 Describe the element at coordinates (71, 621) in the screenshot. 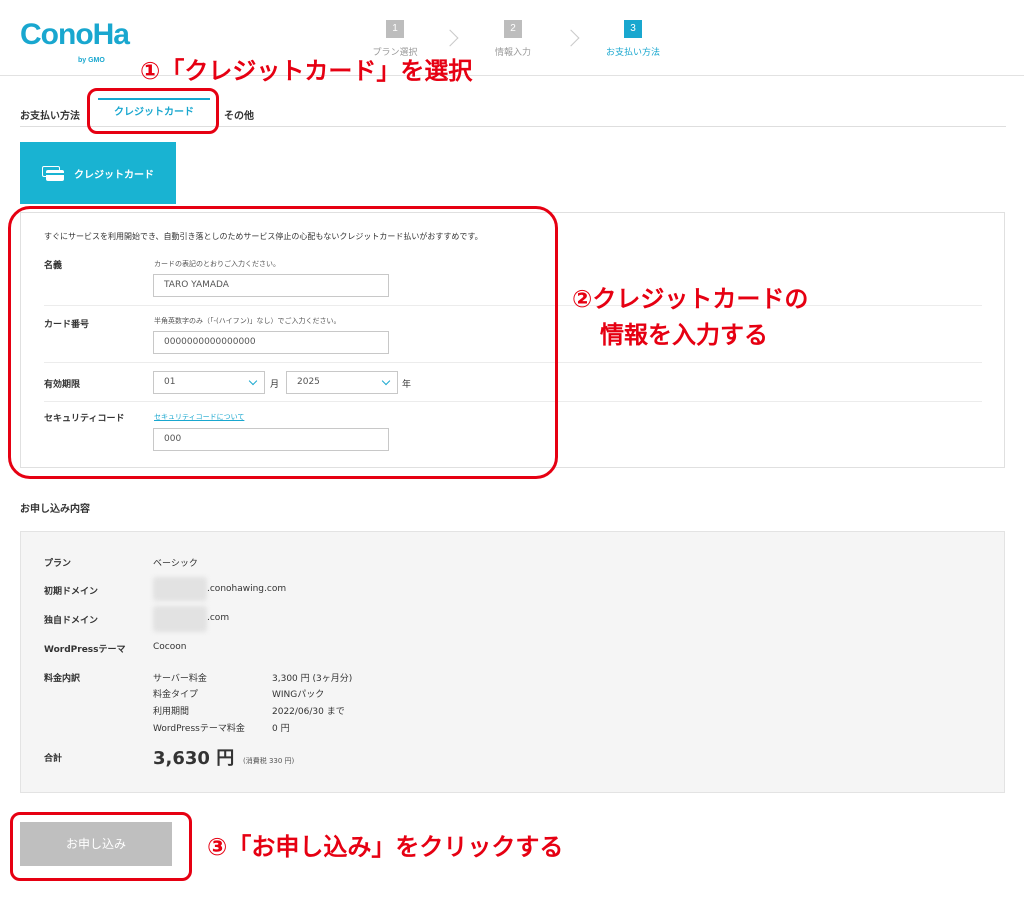

I see `own-domain-label: 独自ドメイン` at that location.